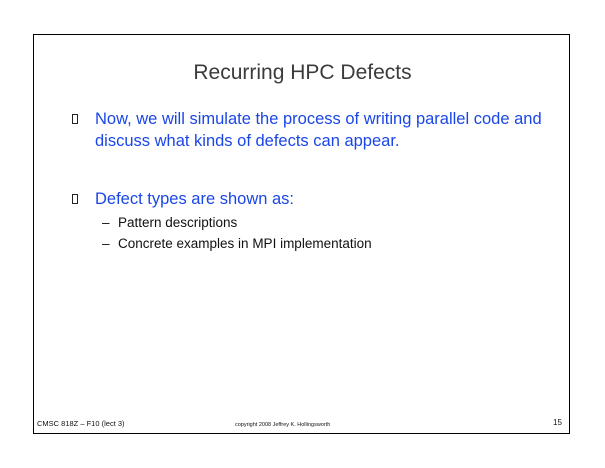 Image resolution: width=605 pixels, height=468 pixels. I want to click on bullet-text: Defect types are shown as:, so click(195, 199).